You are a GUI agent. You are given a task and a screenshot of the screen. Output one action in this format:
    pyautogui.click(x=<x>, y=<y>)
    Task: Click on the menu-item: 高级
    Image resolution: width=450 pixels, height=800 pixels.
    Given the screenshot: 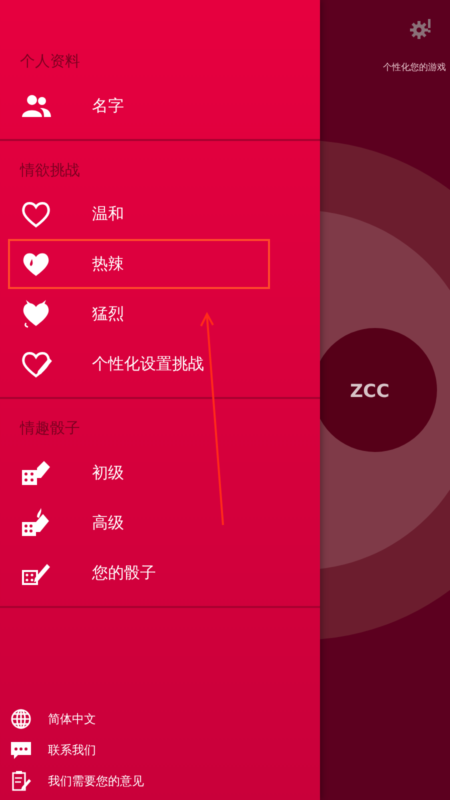 What is the action you would take?
    pyautogui.click(x=139, y=523)
    